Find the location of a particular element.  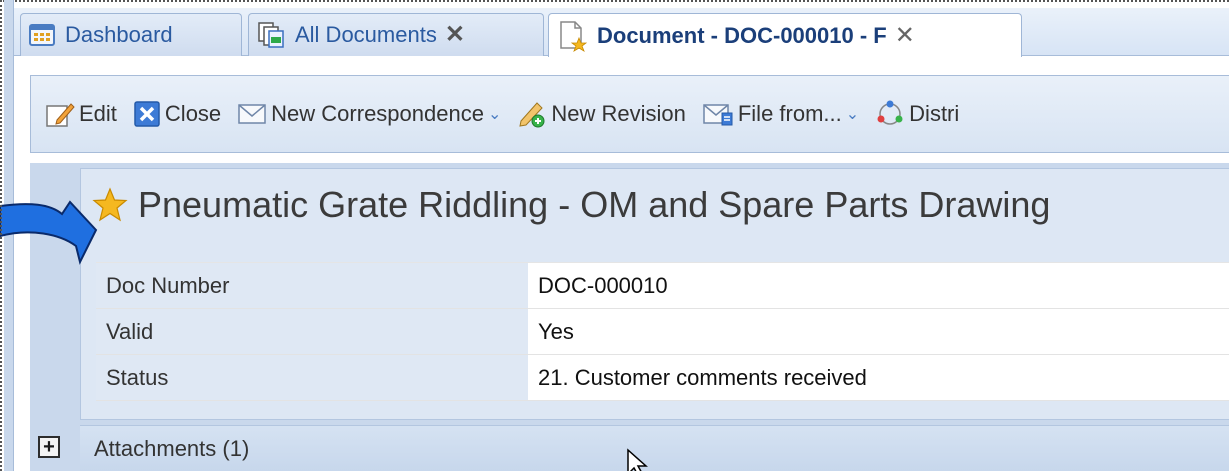

distribute-button: Distri is located at coordinates (917, 114).